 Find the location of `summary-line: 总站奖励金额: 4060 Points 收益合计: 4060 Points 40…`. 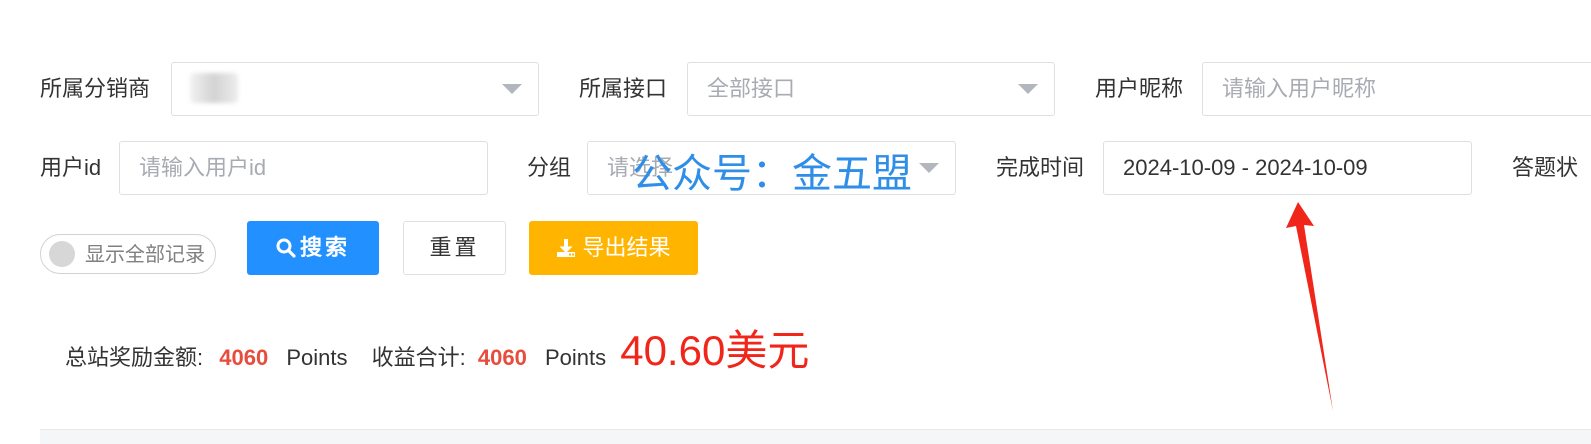

summary-line: 总站奖励金额: 4060 Points 收益合计: 4060 Points 40… is located at coordinates (437, 354).